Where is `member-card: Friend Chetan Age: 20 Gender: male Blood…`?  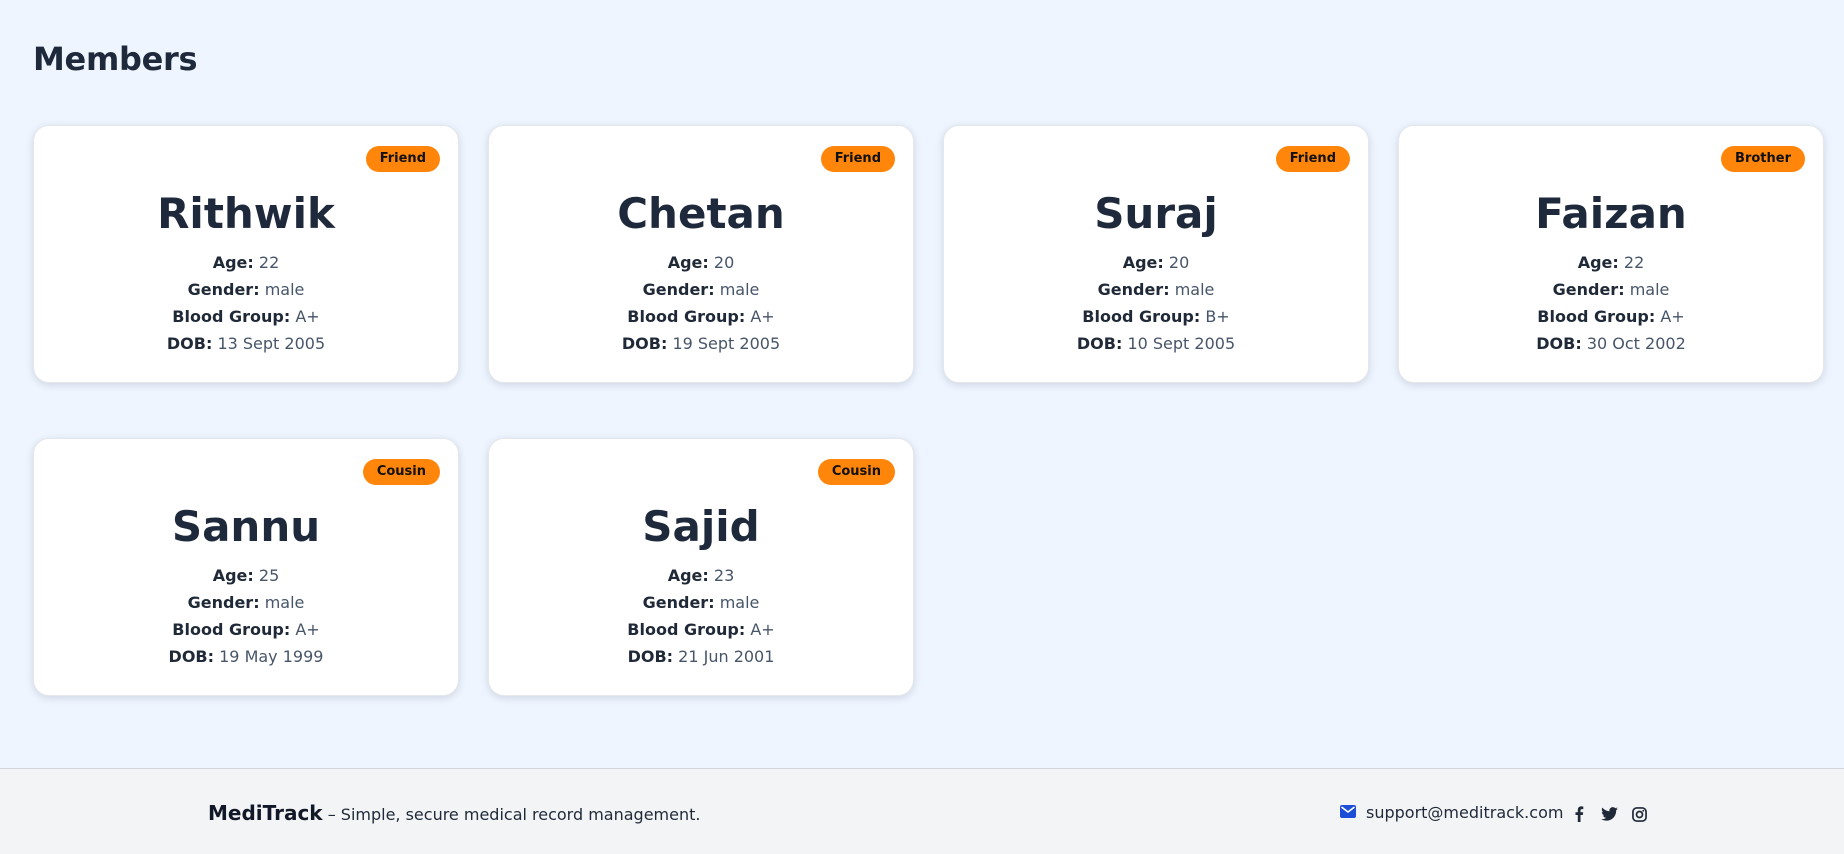 member-card: Friend Chetan Age: 20 Gender: male Blood… is located at coordinates (701, 254).